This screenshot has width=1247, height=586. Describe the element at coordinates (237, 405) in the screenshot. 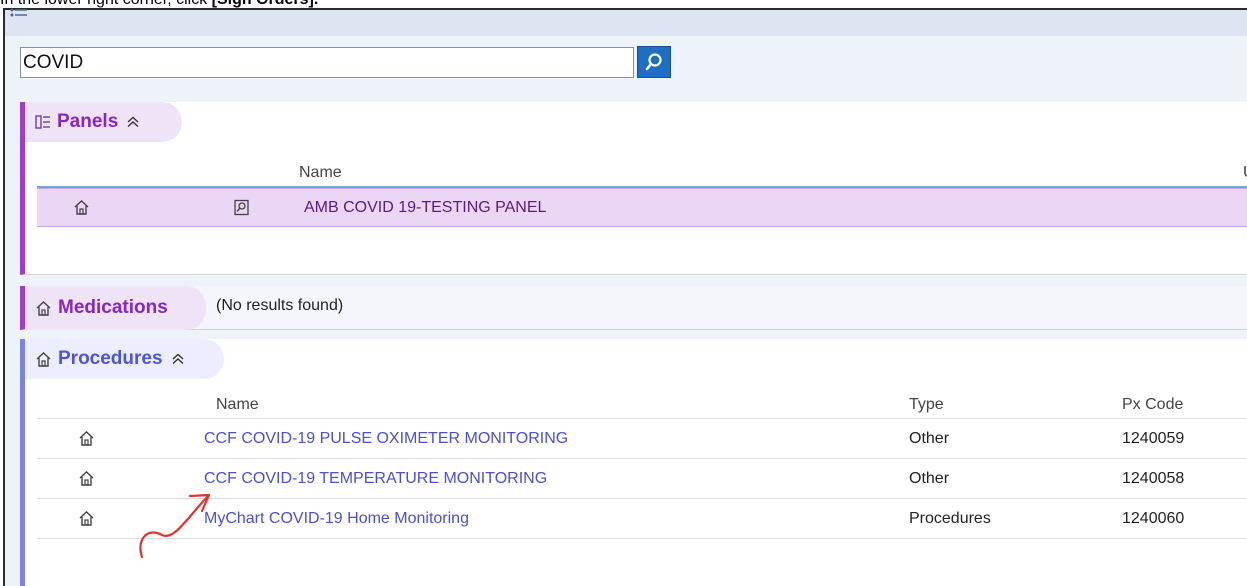

I see `procedures-name-column: Name` at that location.